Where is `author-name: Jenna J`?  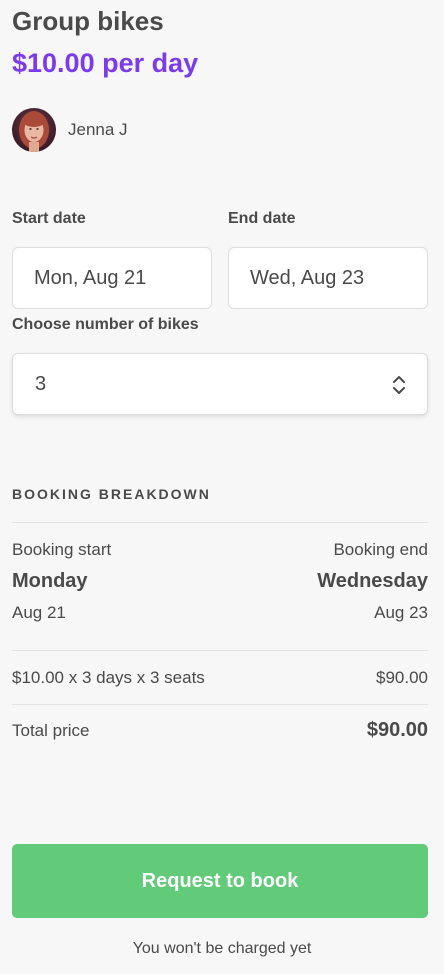 author-name: Jenna J is located at coordinates (98, 130).